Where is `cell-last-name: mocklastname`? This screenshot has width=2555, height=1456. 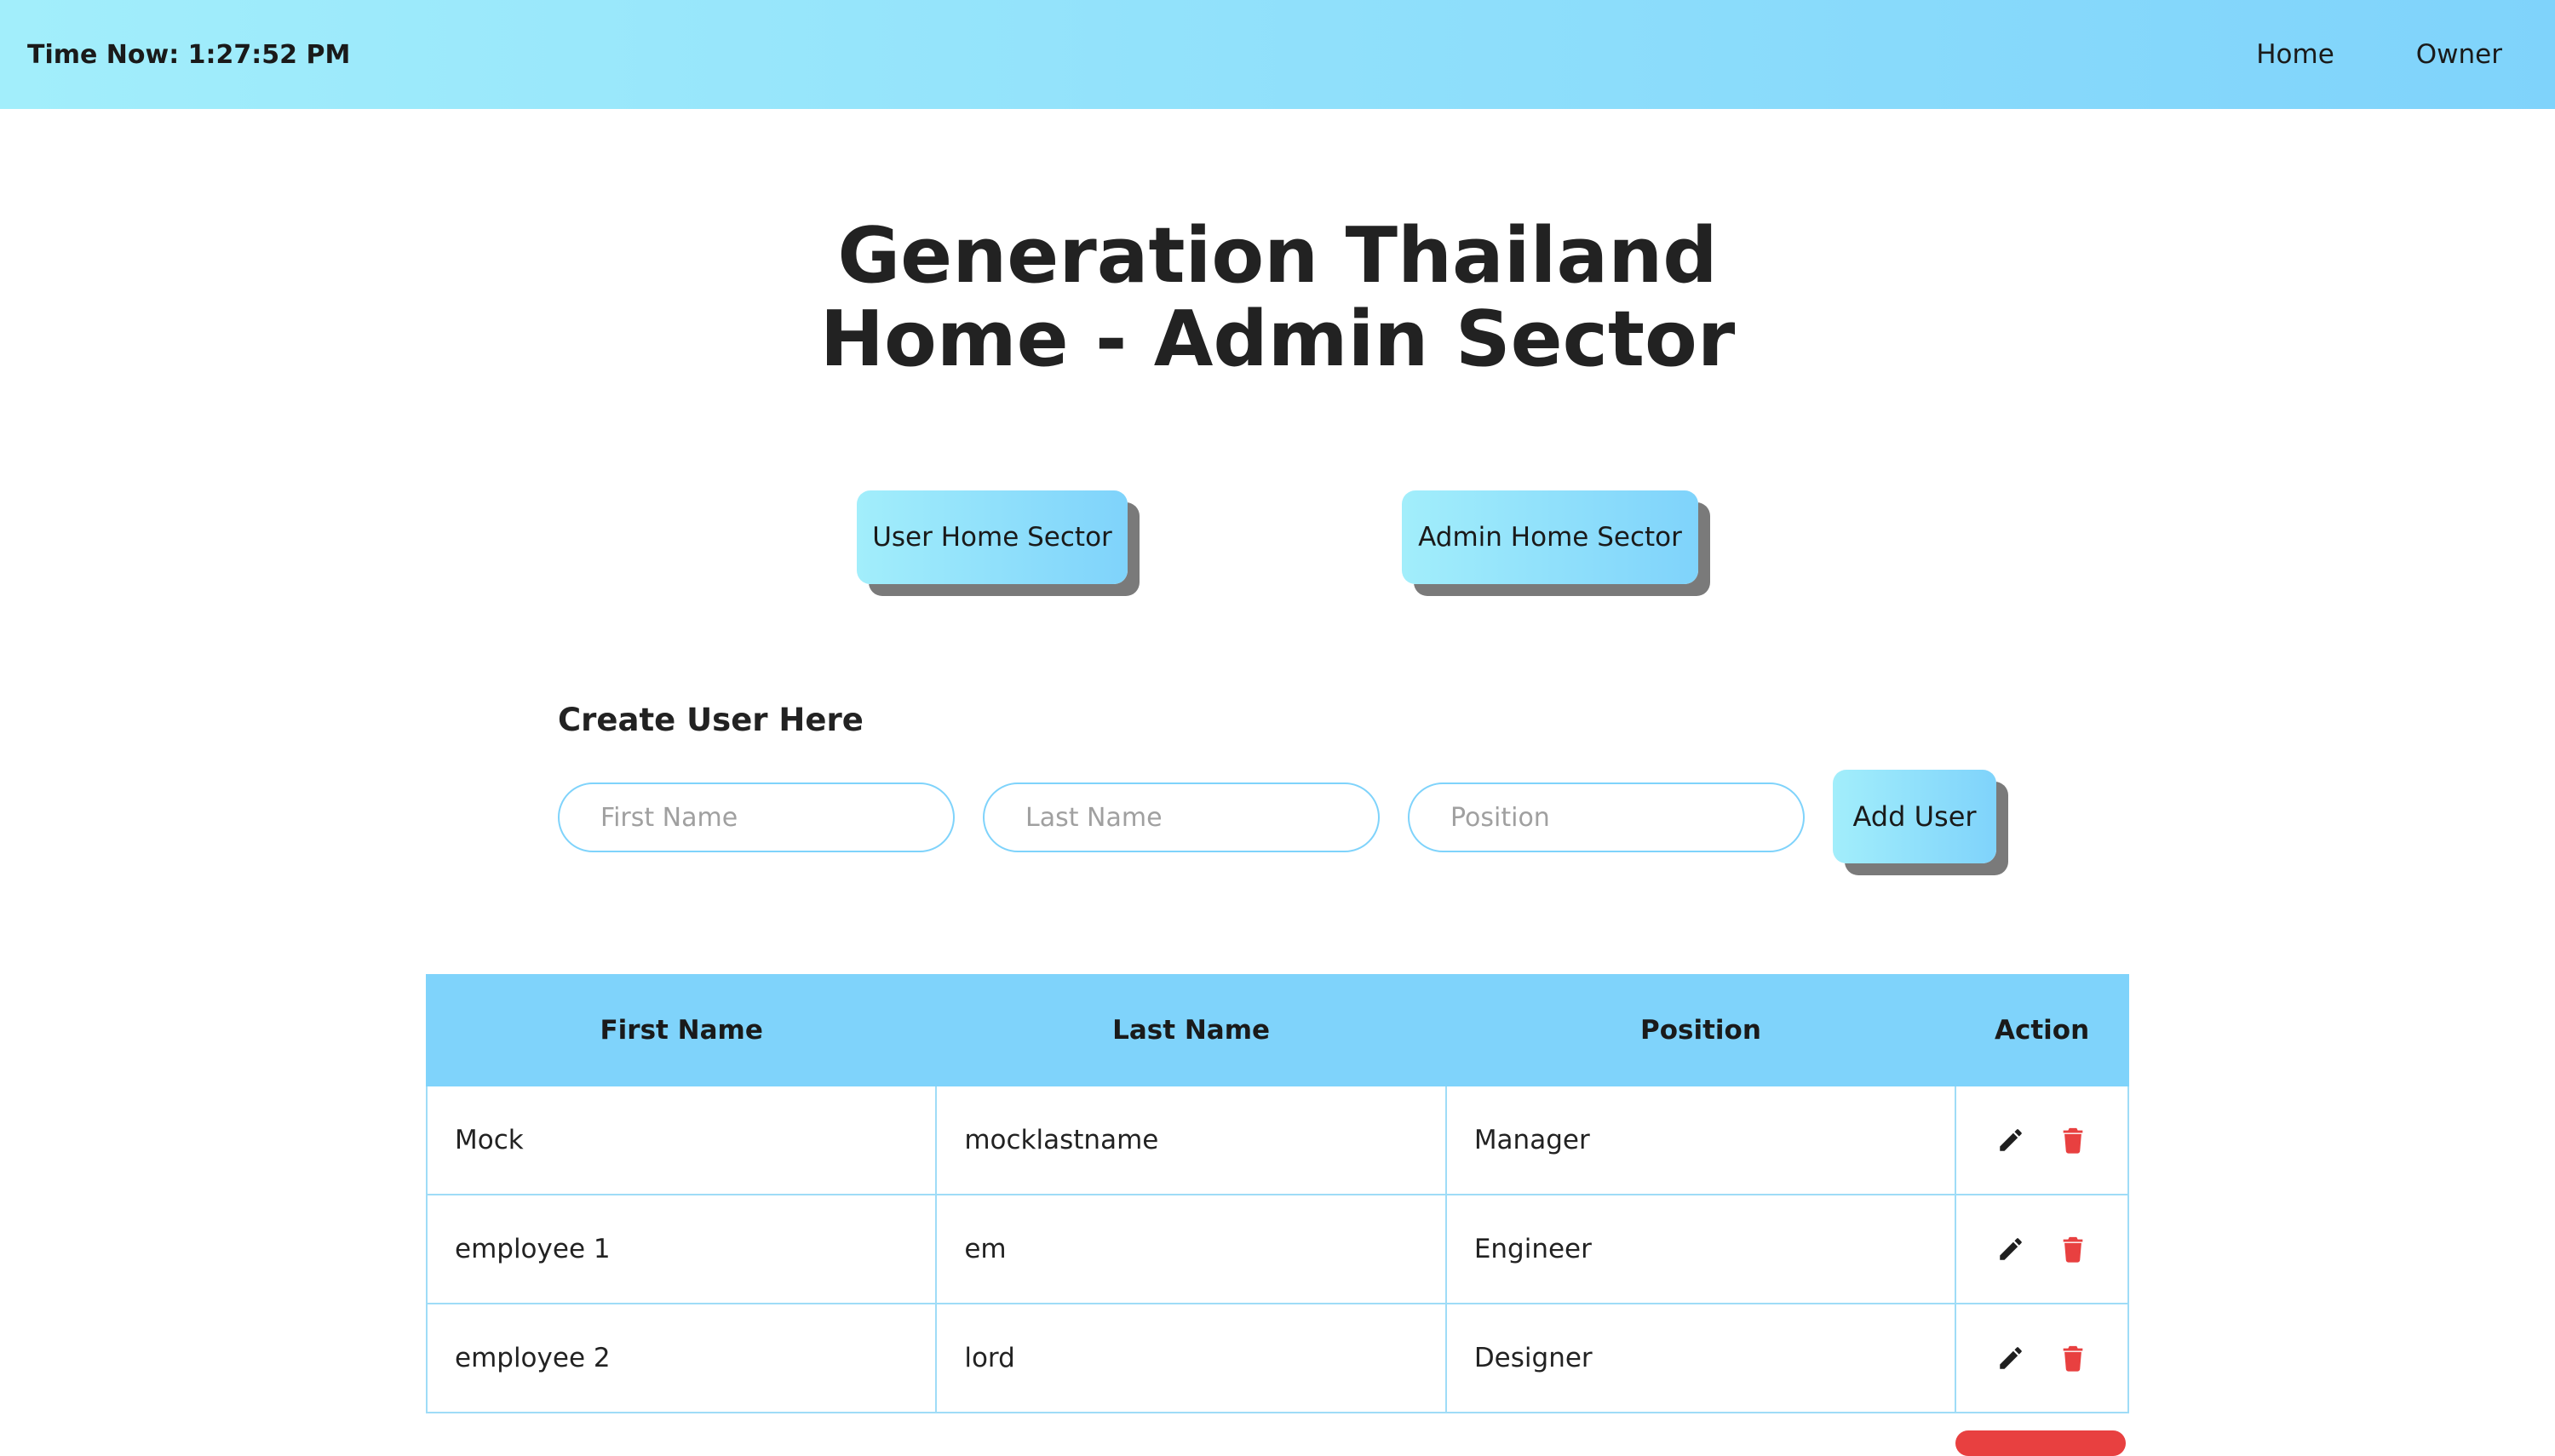
cell-last-name: mocklastname is located at coordinates (1191, 1140).